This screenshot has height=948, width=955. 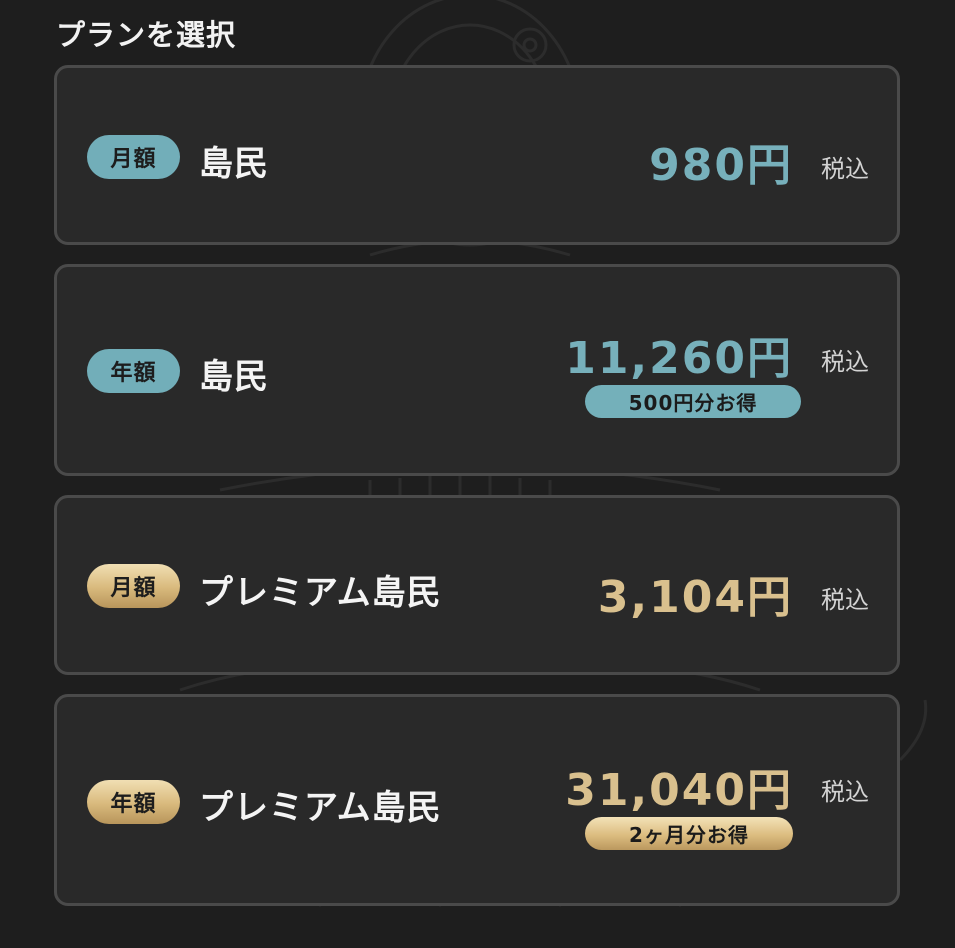 What do you see at coordinates (693, 401) in the screenshot?
I see `discount-badge: 500円分お得` at bounding box center [693, 401].